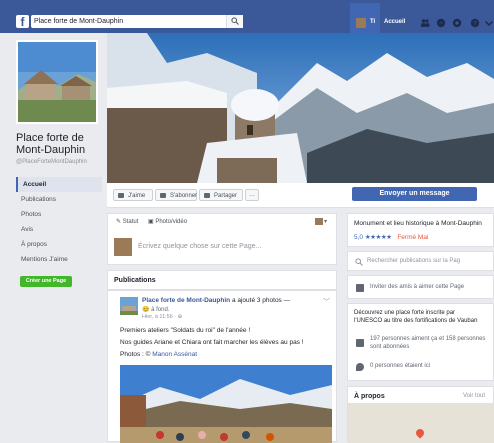 Image resolution: width=494 pixels, height=443 pixels. I want to click on page-rating: 5,0 ★★★★★ Fermé Mai, so click(391, 237).